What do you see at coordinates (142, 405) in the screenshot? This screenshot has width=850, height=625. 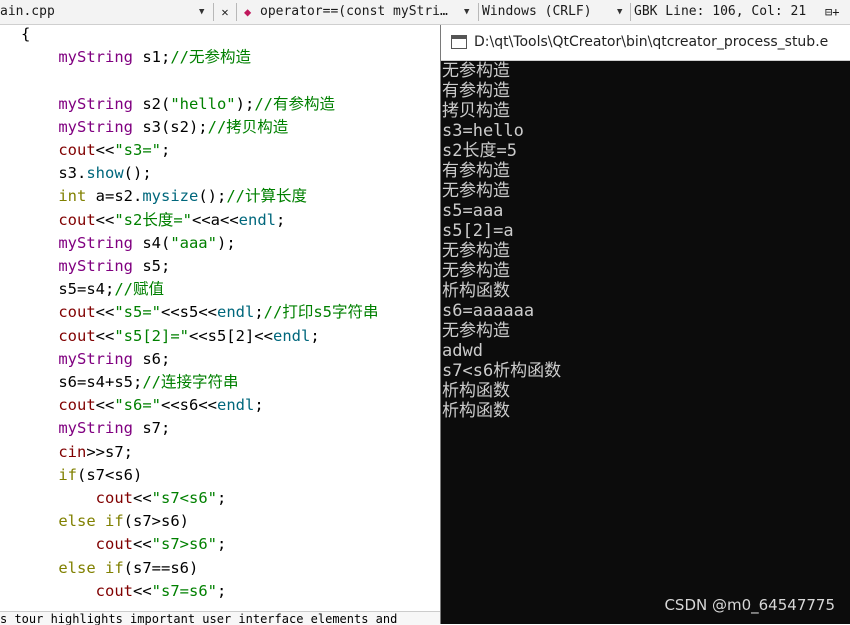 I see `code-line: cout<<"s6="<<s6<<endl;` at bounding box center [142, 405].